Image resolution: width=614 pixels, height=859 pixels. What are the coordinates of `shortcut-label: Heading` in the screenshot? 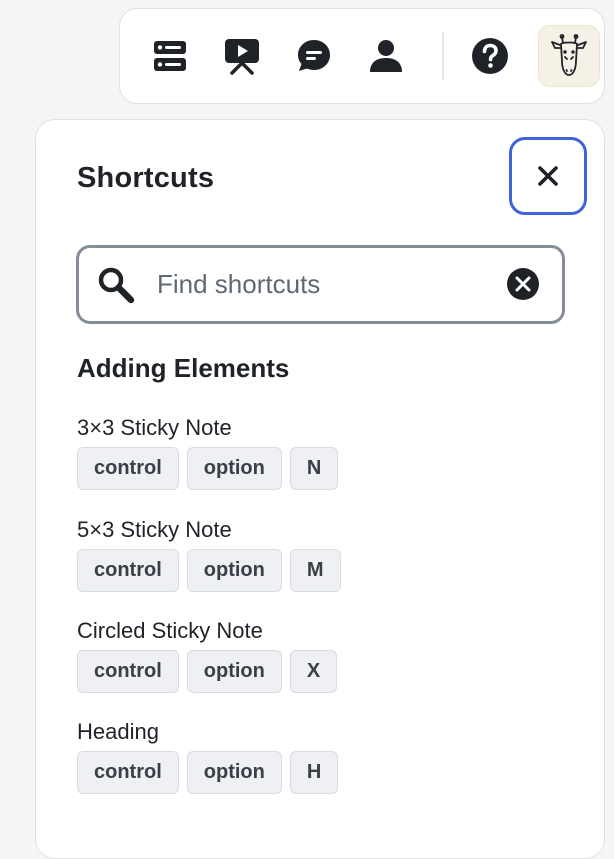 It's located at (118, 731).